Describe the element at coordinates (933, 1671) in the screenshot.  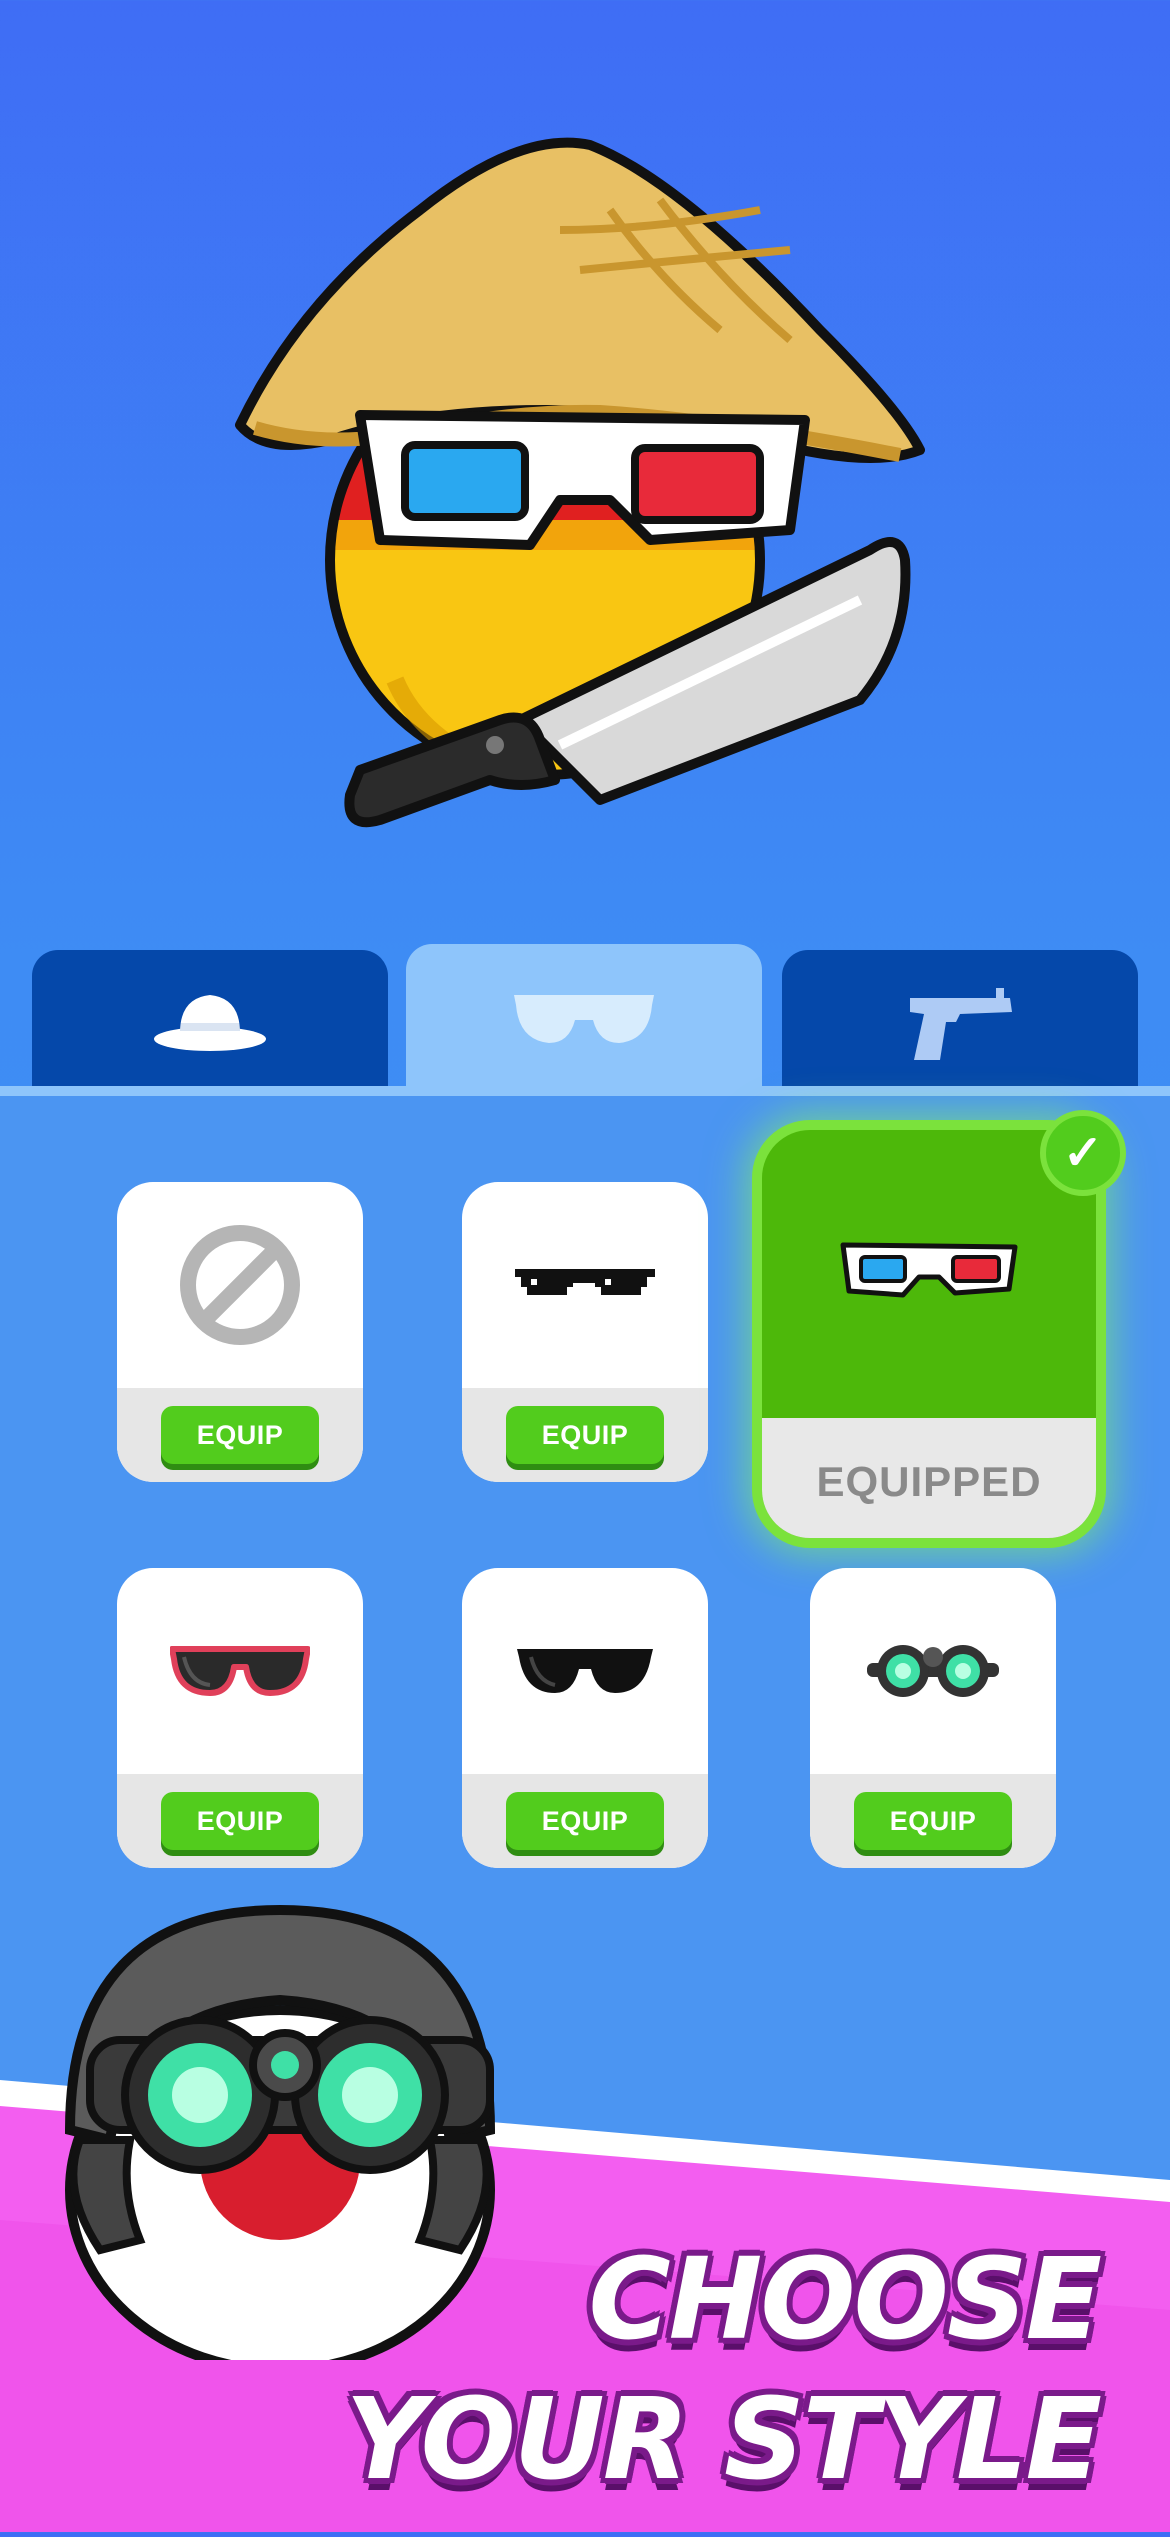
I see `night-vision-goggles-icon` at that location.